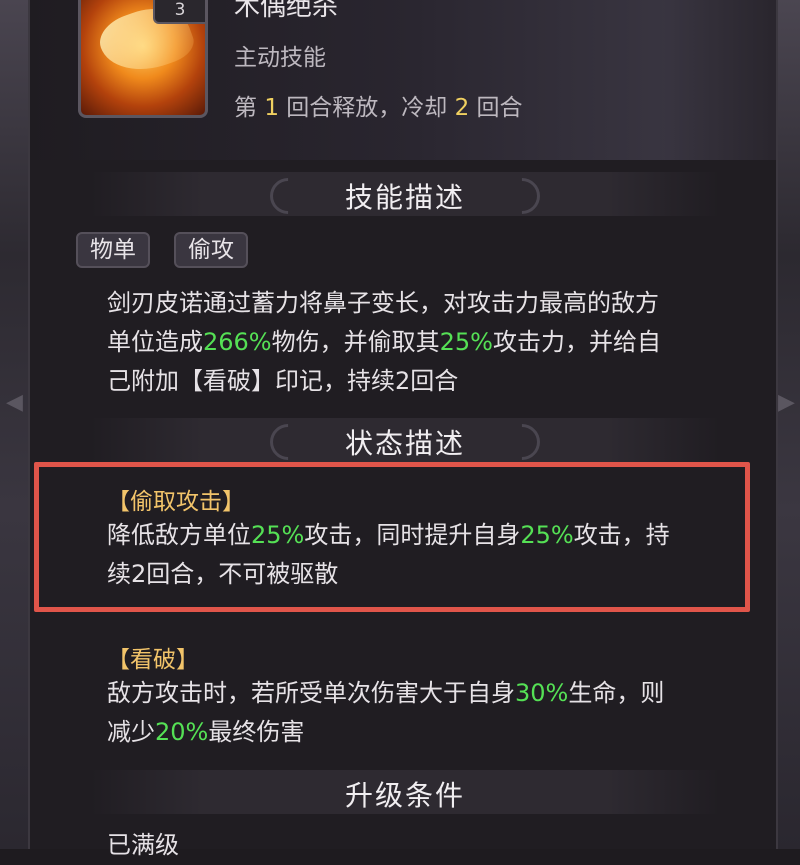  What do you see at coordinates (143, 59) in the screenshot?
I see `skill-icon: 3` at bounding box center [143, 59].